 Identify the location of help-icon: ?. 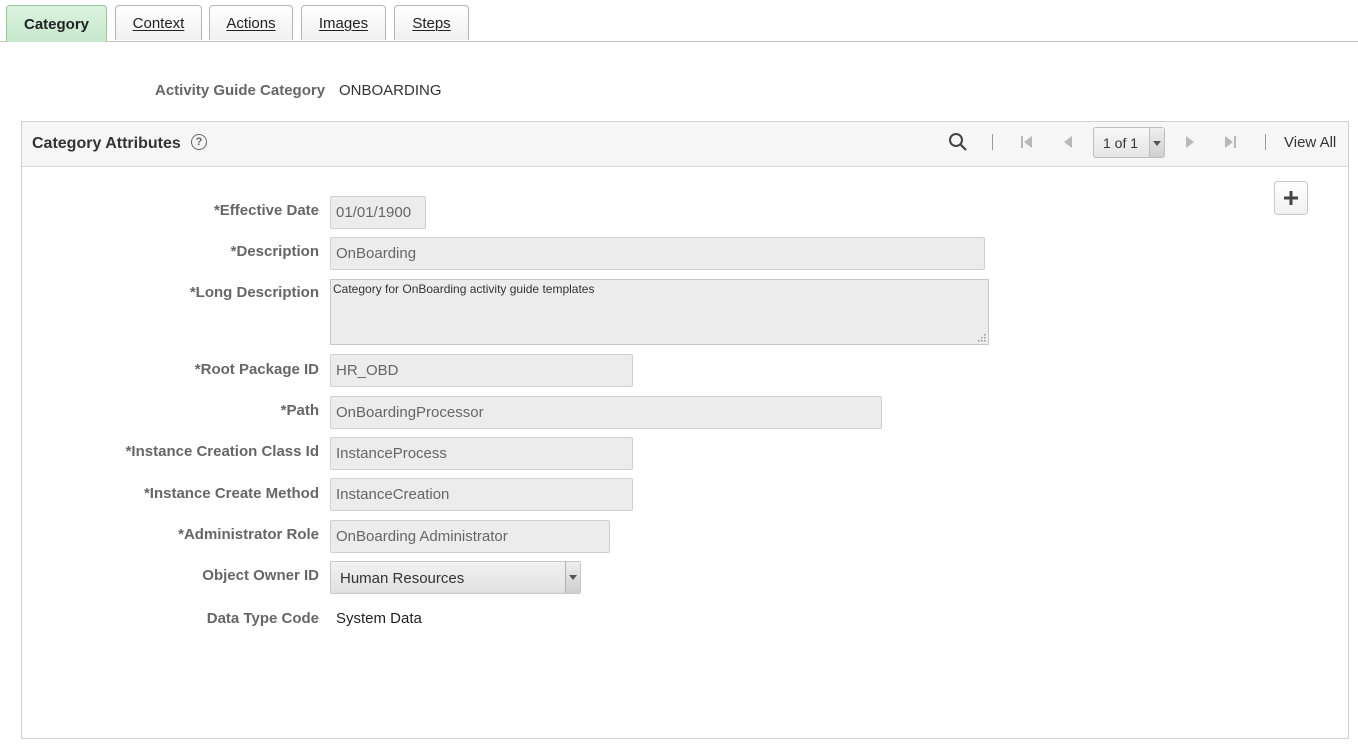
(199, 142).